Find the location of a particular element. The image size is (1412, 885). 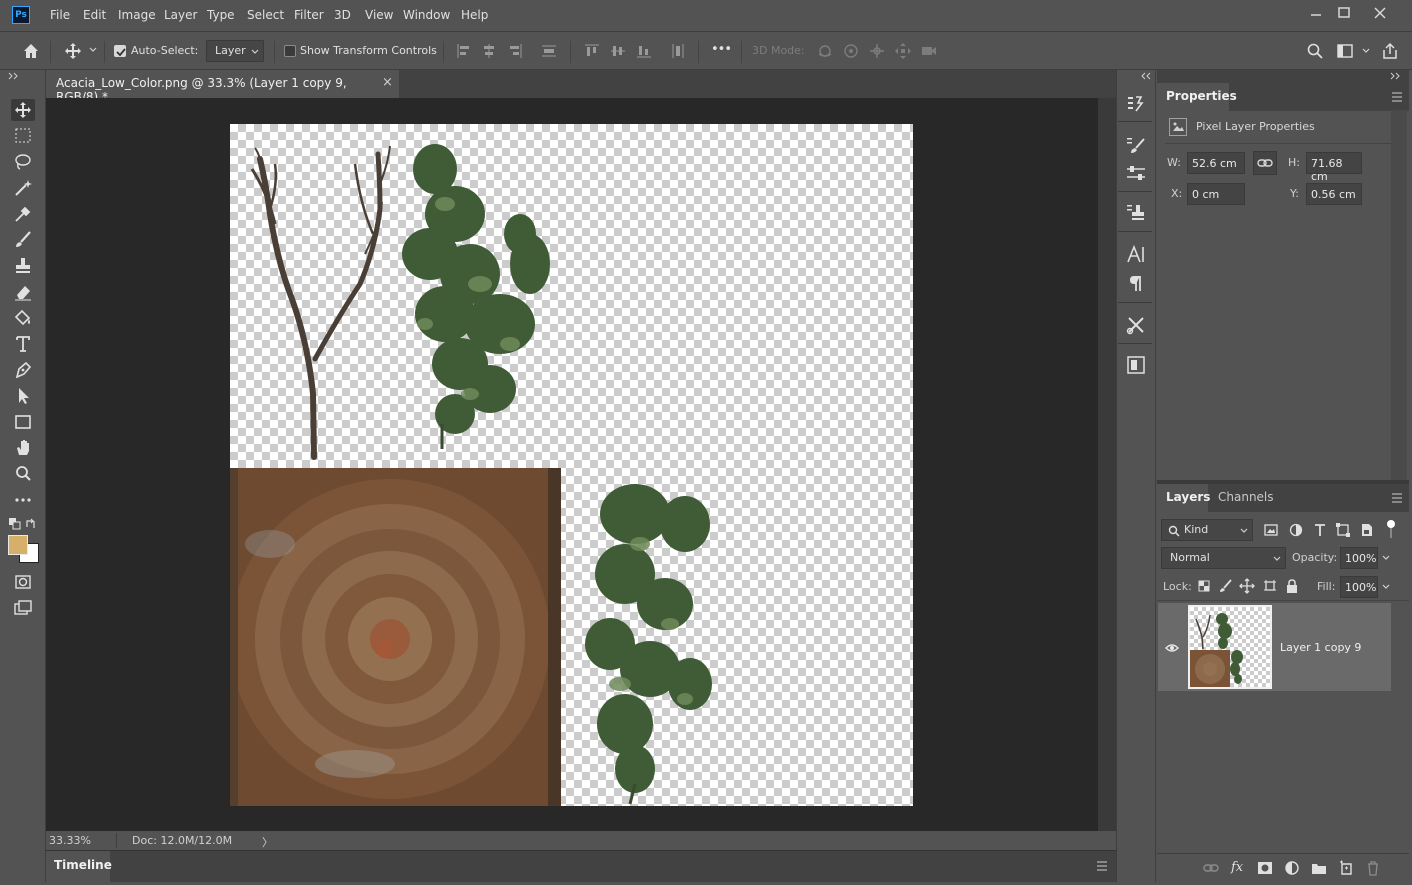

canvas-scrollbar is located at coordinates (1107, 464).